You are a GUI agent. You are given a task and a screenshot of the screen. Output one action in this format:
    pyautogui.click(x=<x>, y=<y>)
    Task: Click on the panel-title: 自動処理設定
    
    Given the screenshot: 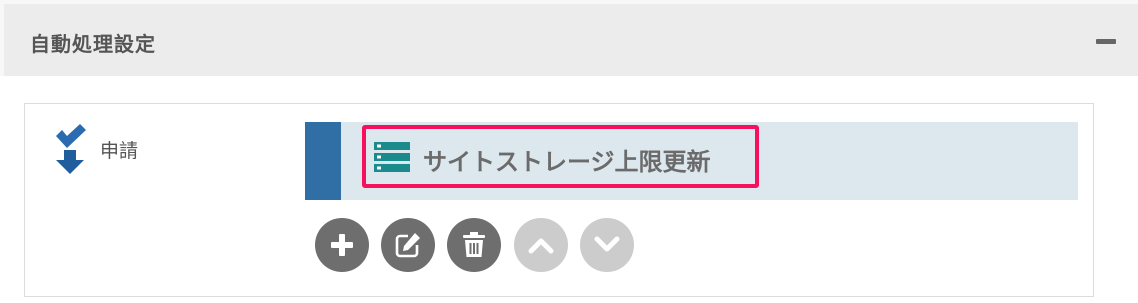 What is the action you would take?
    pyautogui.click(x=93, y=44)
    